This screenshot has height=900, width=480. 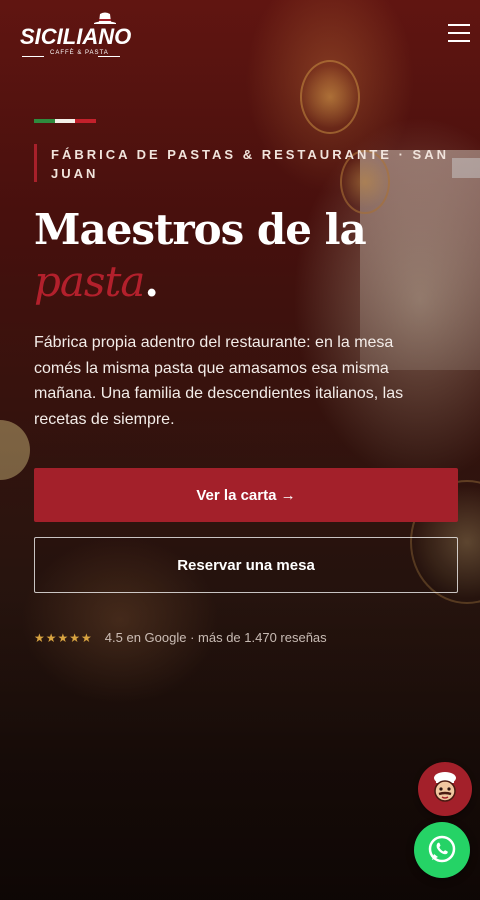 I want to click on italian-flag-strip, so click(x=65, y=121).